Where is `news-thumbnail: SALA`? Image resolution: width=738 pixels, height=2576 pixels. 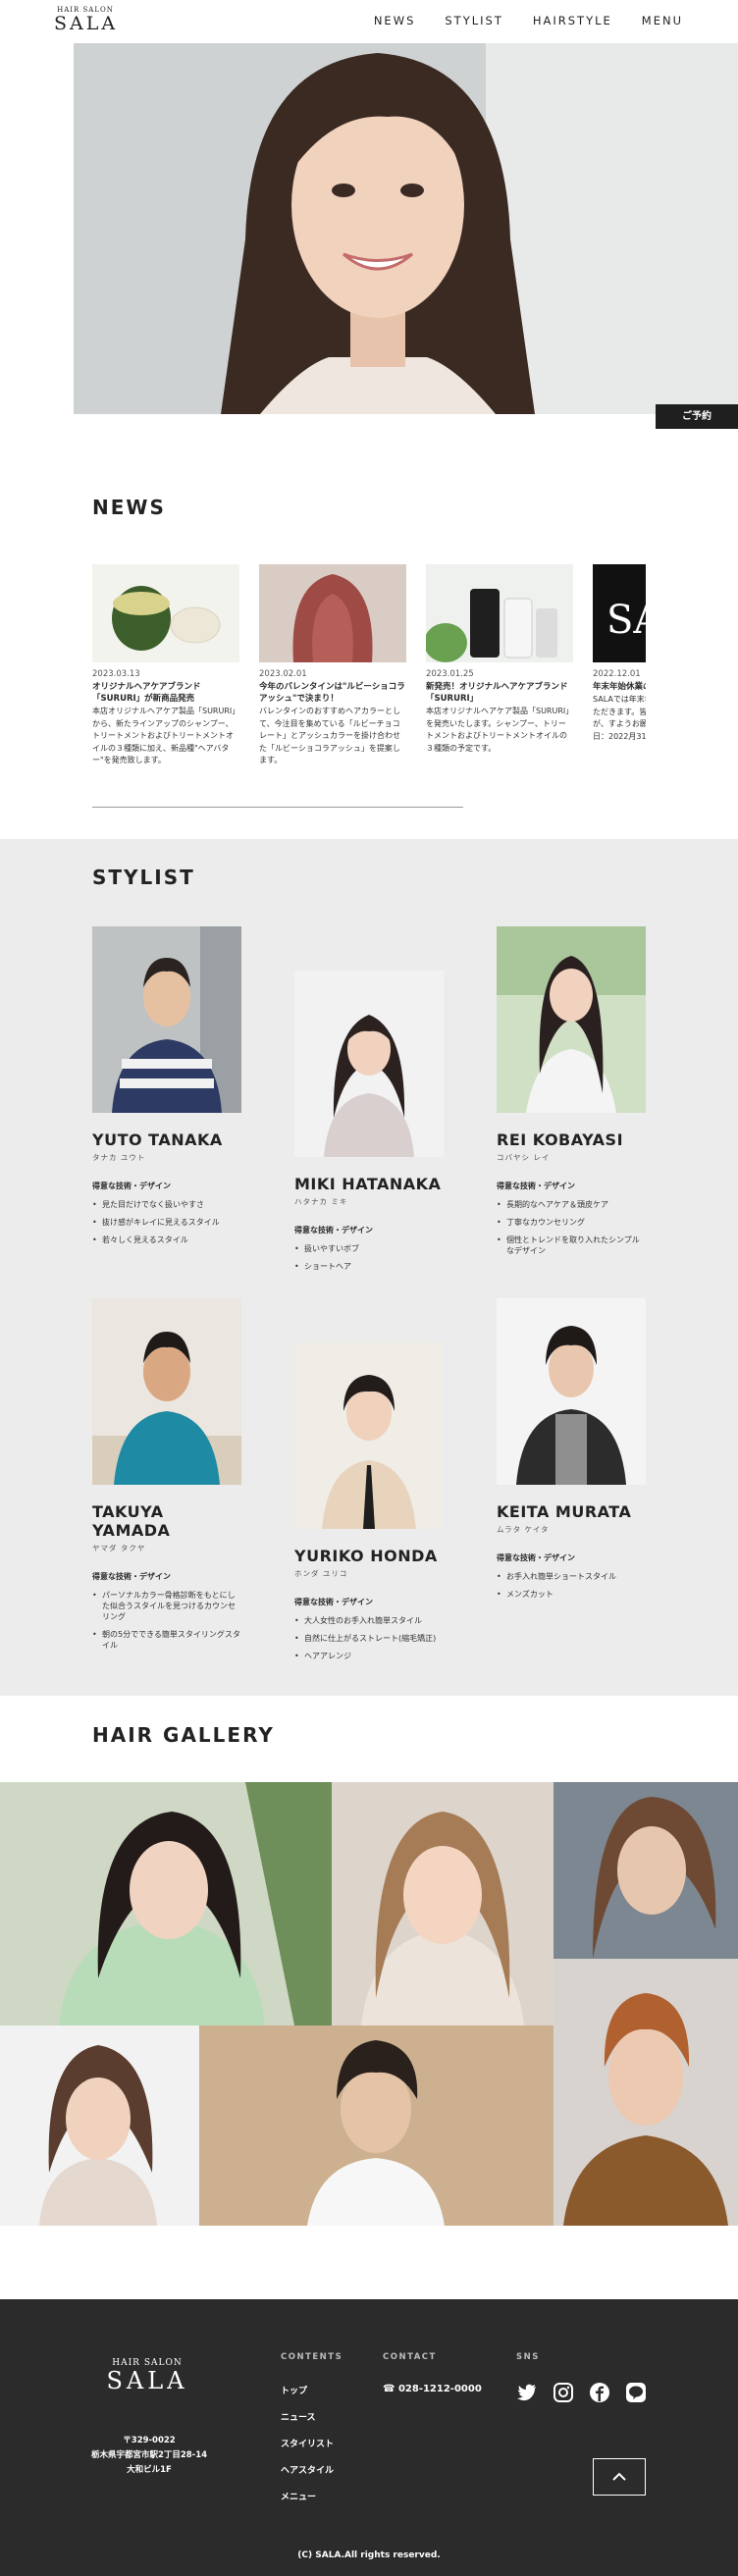
news-thumbnail: SALA is located at coordinates (619, 613).